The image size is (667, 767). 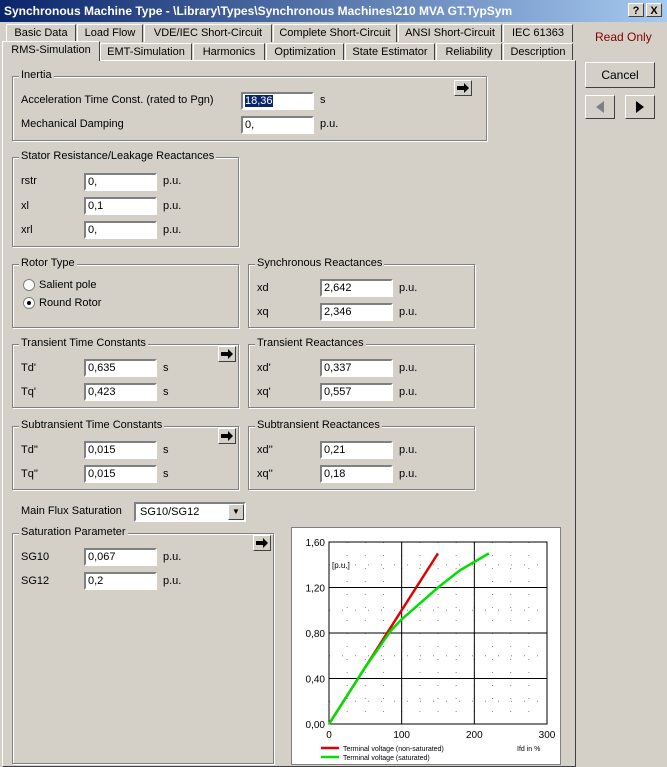 I want to click on sg12-unit: p.u., so click(x=172, y=581).